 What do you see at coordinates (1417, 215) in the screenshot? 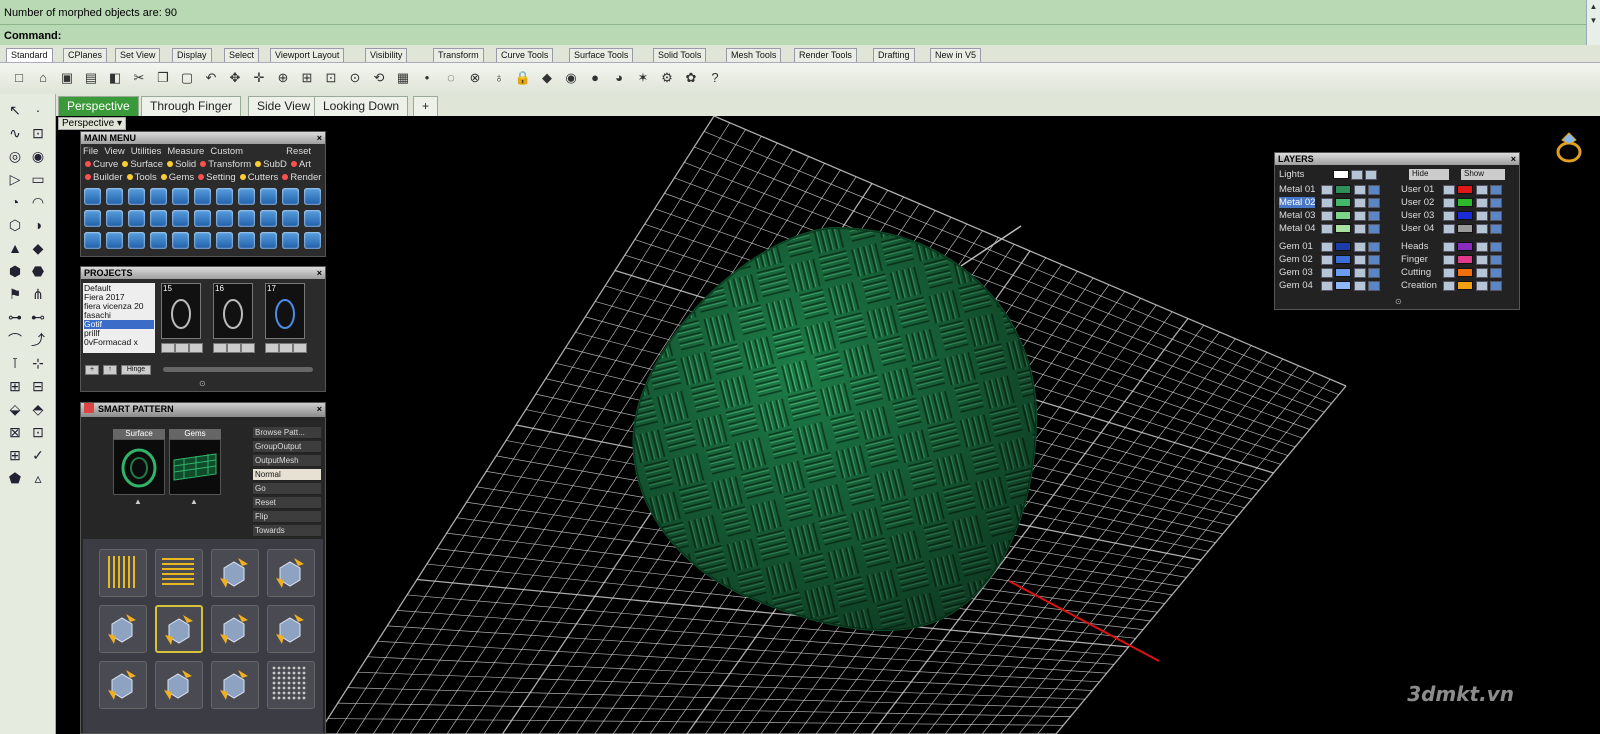
I see `layer-name: User 03` at bounding box center [1417, 215].